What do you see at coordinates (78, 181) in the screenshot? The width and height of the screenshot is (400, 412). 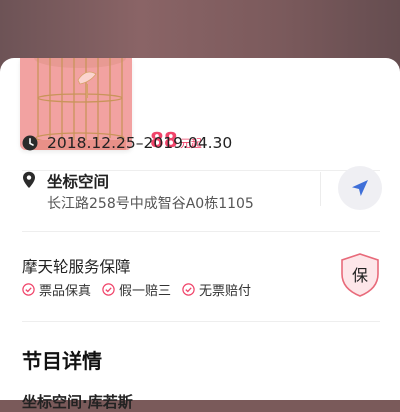 I see `venue-name: 坐标空间` at bounding box center [78, 181].